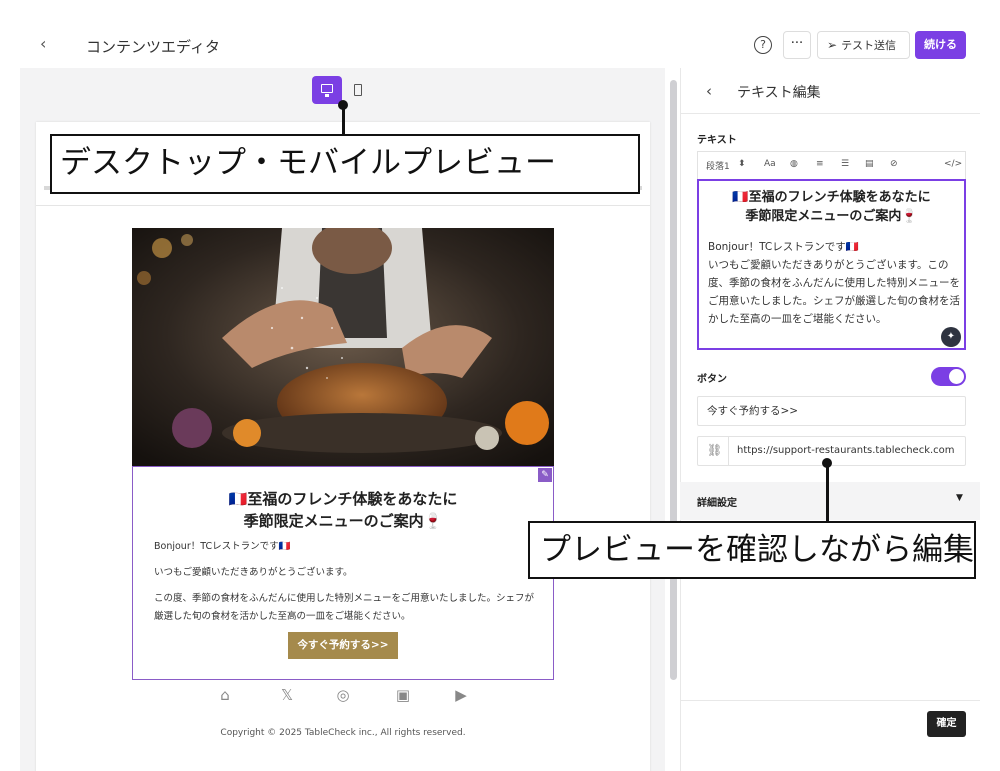  What do you see at coordinates (794, 164) in the screenshot?
I see `color-palette-icon: ◍` at bounding box center [794, 164].